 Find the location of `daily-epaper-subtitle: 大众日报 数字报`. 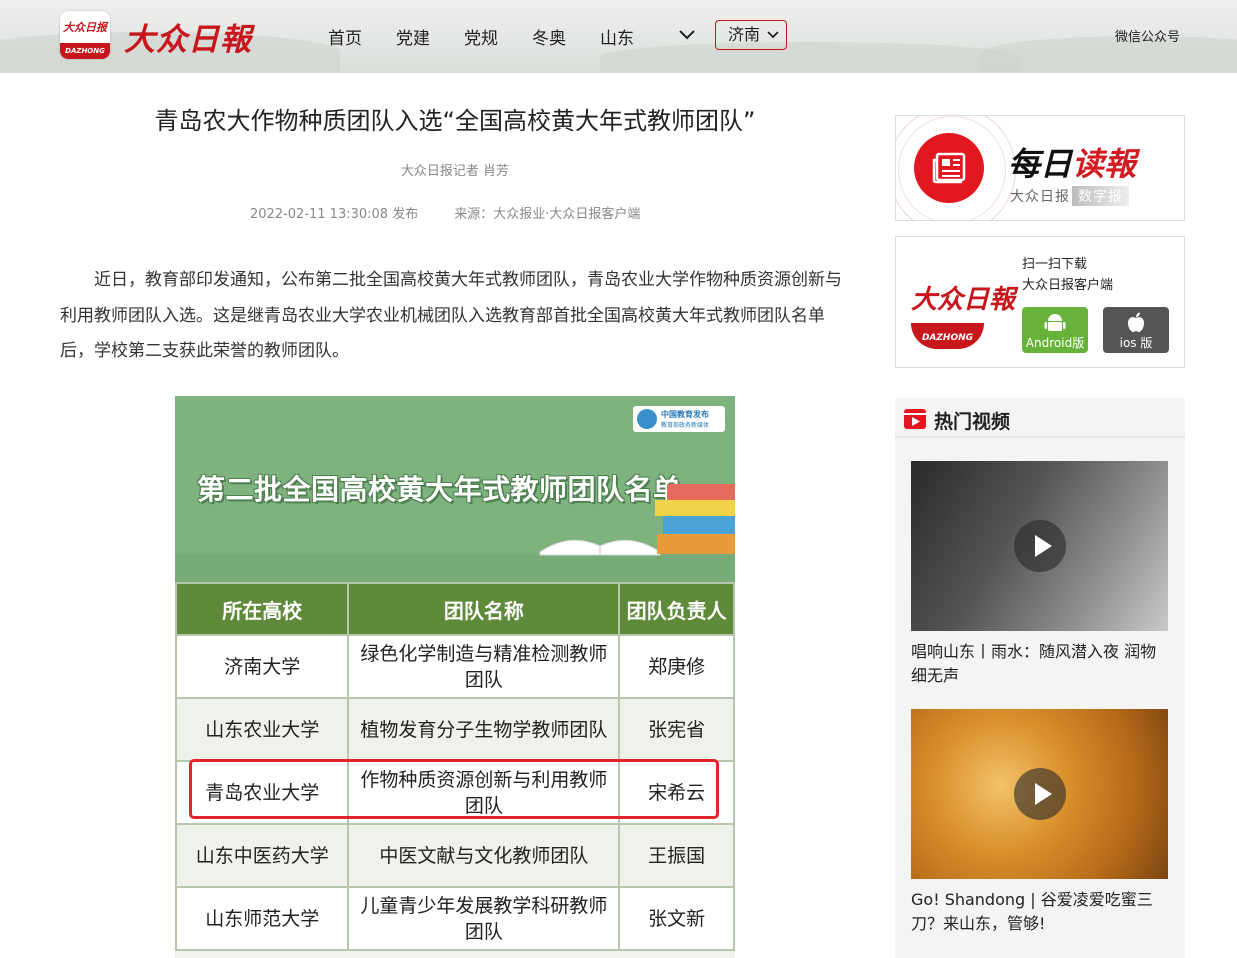

daily-epaper-subtitle: 大众日报 数字报 is located at coordinates (1069, 196).